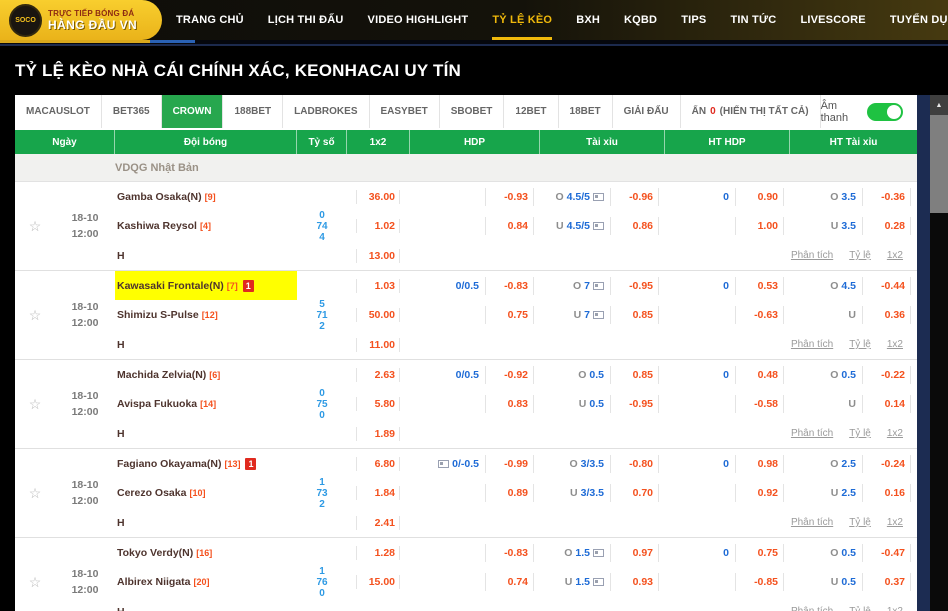  I want to click on x12-odds-cell: 2.41, so click(378, 522).